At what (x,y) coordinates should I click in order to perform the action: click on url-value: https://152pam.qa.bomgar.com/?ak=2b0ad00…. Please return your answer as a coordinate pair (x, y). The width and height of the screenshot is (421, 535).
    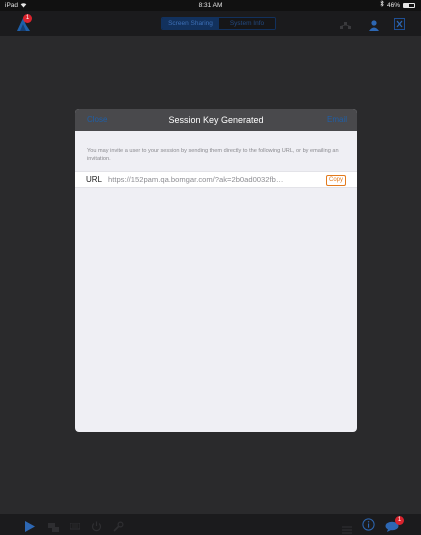
    Looking at the image, I should click on (213, 179).